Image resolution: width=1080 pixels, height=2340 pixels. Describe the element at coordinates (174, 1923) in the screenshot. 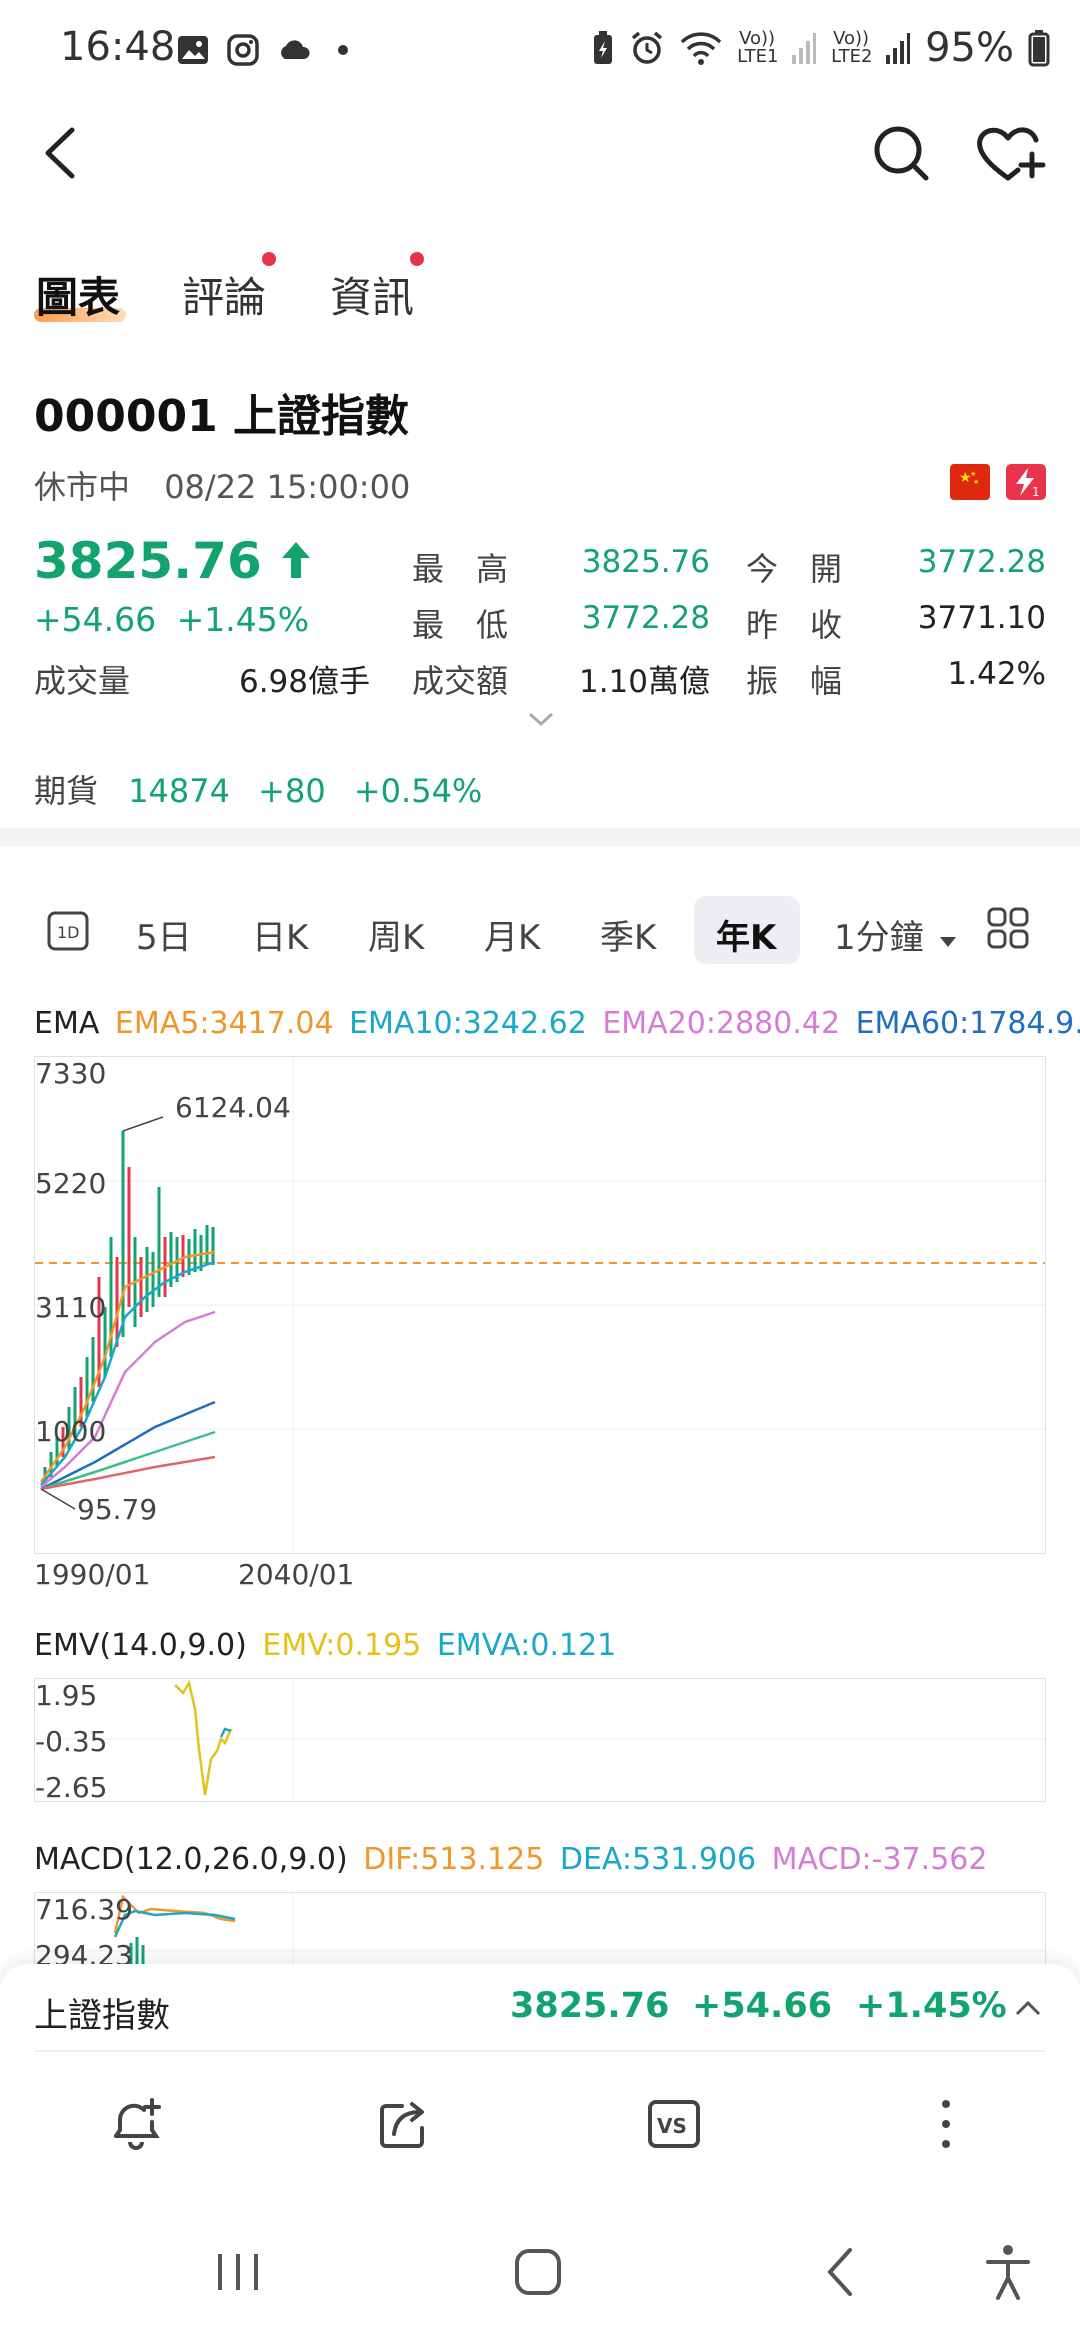

I see `dea-line` at that location.